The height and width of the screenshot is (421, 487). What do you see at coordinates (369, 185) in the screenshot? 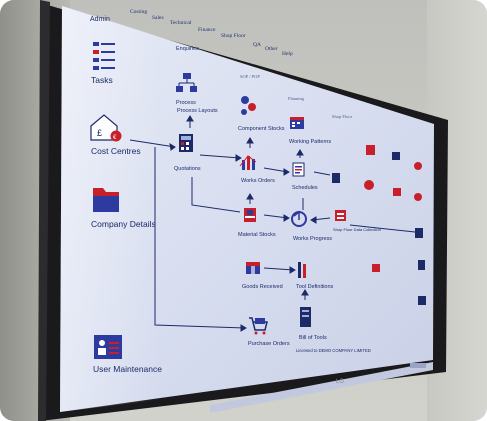
I see `gauge-icon` at bounding box center [369, 185].